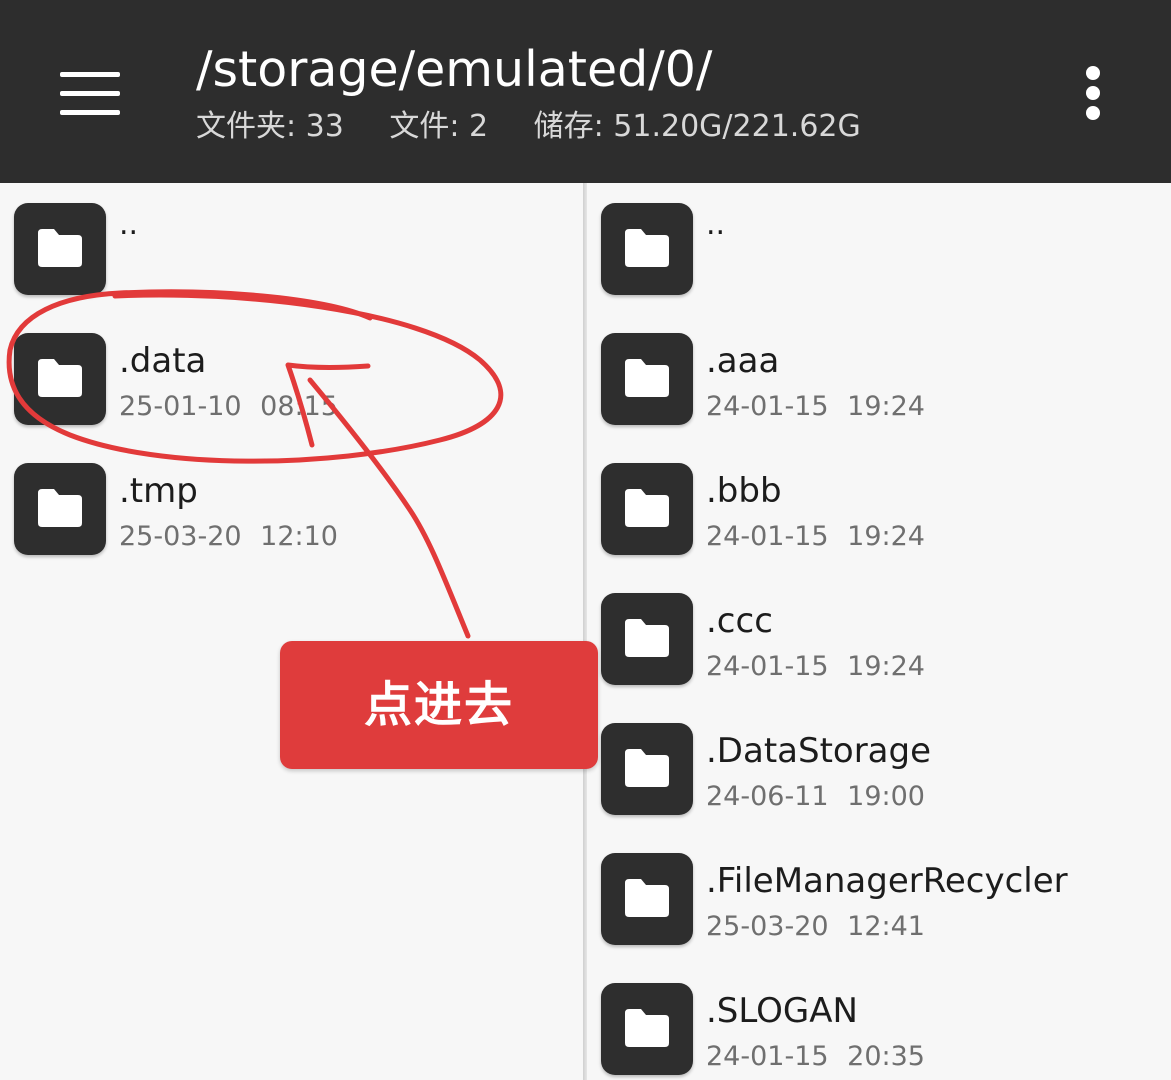  Describe the element at coordinates (1093, 93) in the screenshot. I see `more-options-icon` at that location.